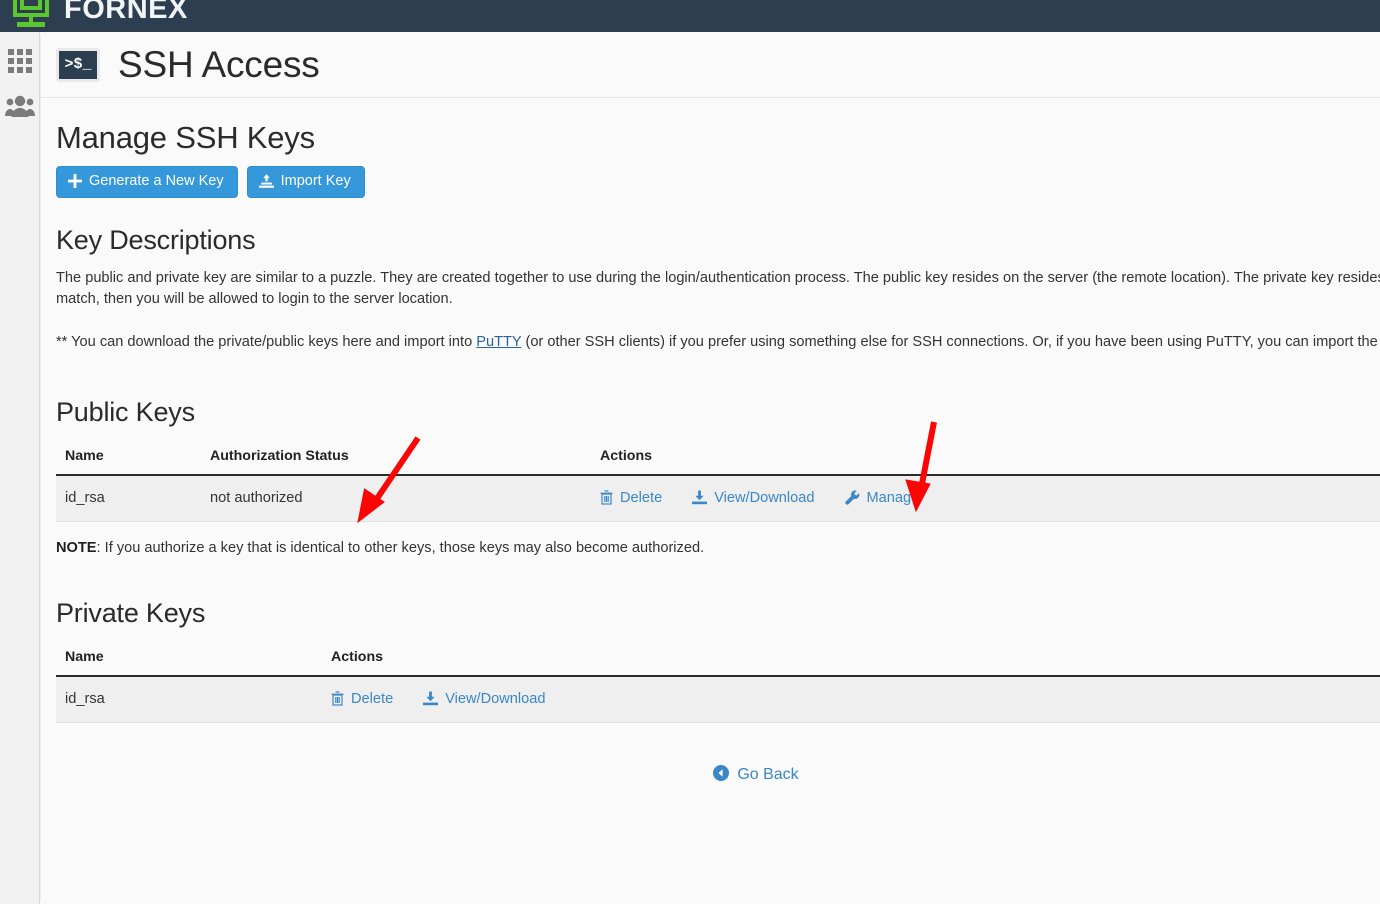 The height and width of the screenshot is (904, 1380). I want to click on fornex-logo-icon, so click(31, 16).